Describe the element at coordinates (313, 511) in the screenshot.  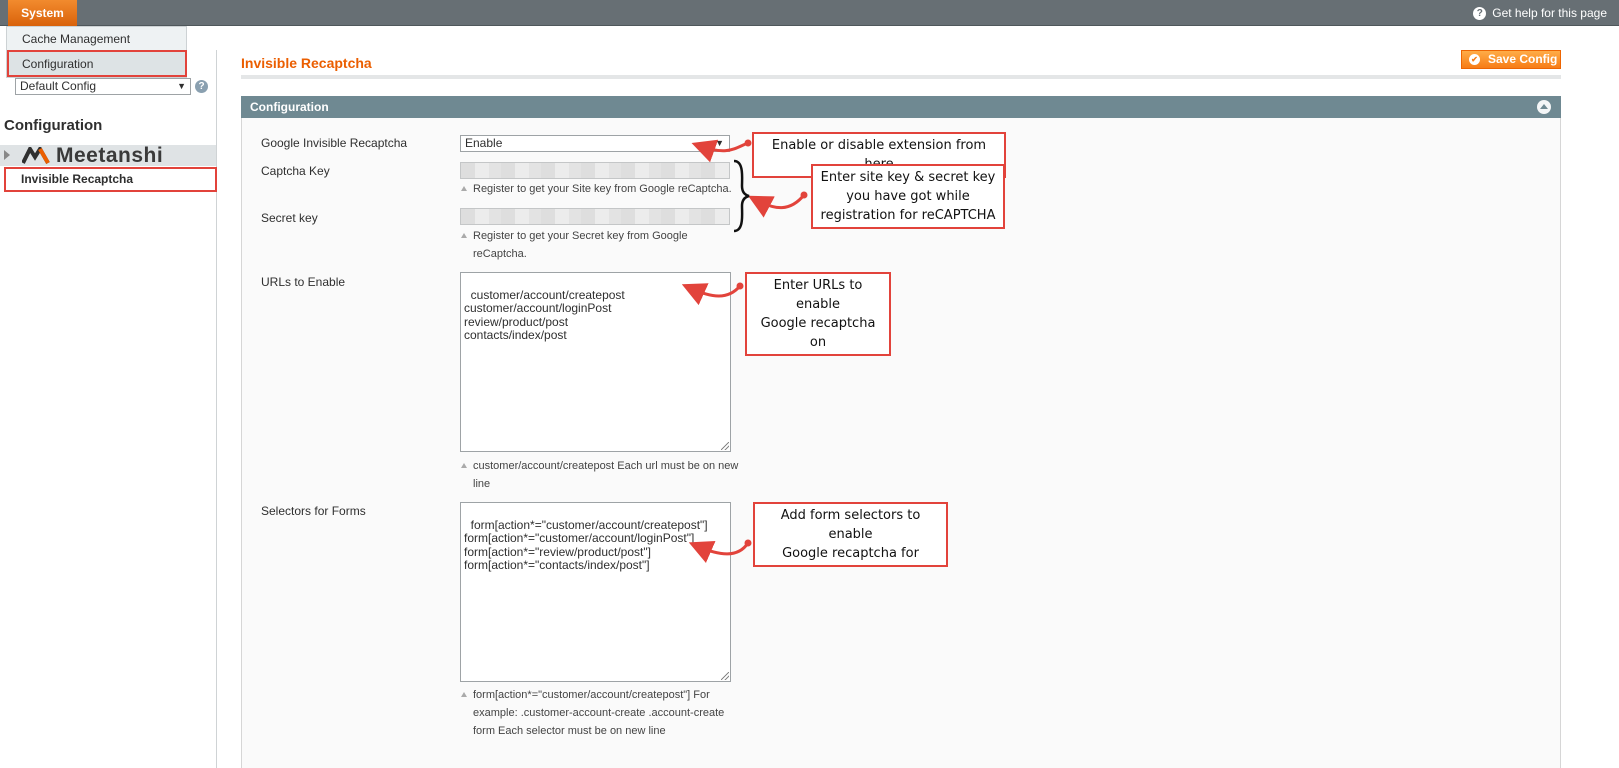
I see `selectors-label: Selectors for Forms` at that location.